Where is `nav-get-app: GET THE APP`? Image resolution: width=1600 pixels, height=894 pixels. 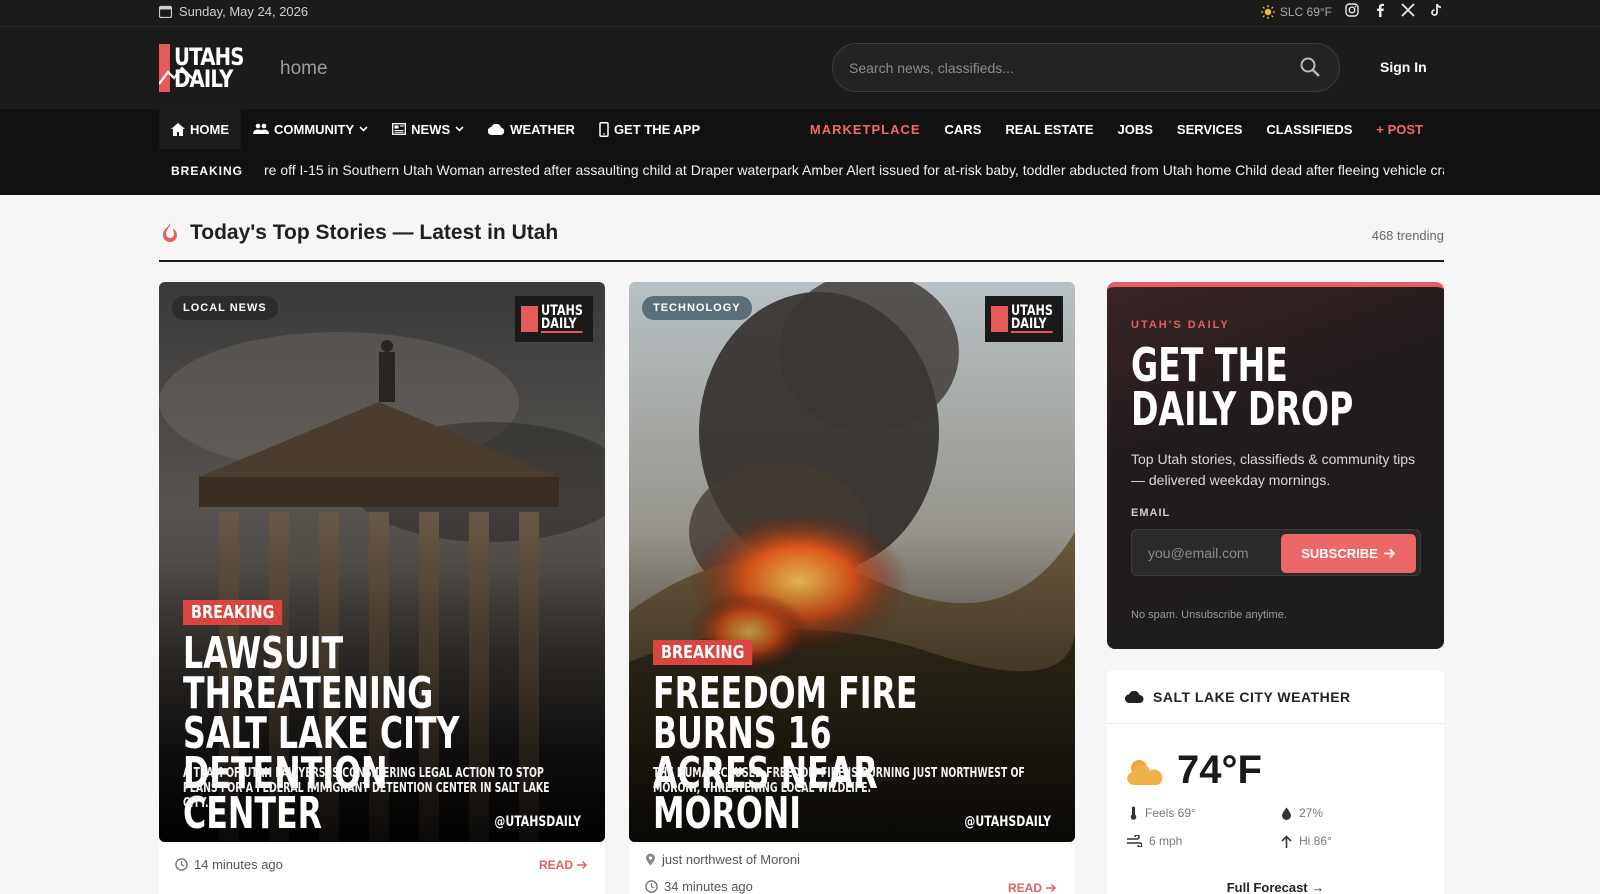 nav-get-app: GET THE APP is located at coordinates (649, 129).